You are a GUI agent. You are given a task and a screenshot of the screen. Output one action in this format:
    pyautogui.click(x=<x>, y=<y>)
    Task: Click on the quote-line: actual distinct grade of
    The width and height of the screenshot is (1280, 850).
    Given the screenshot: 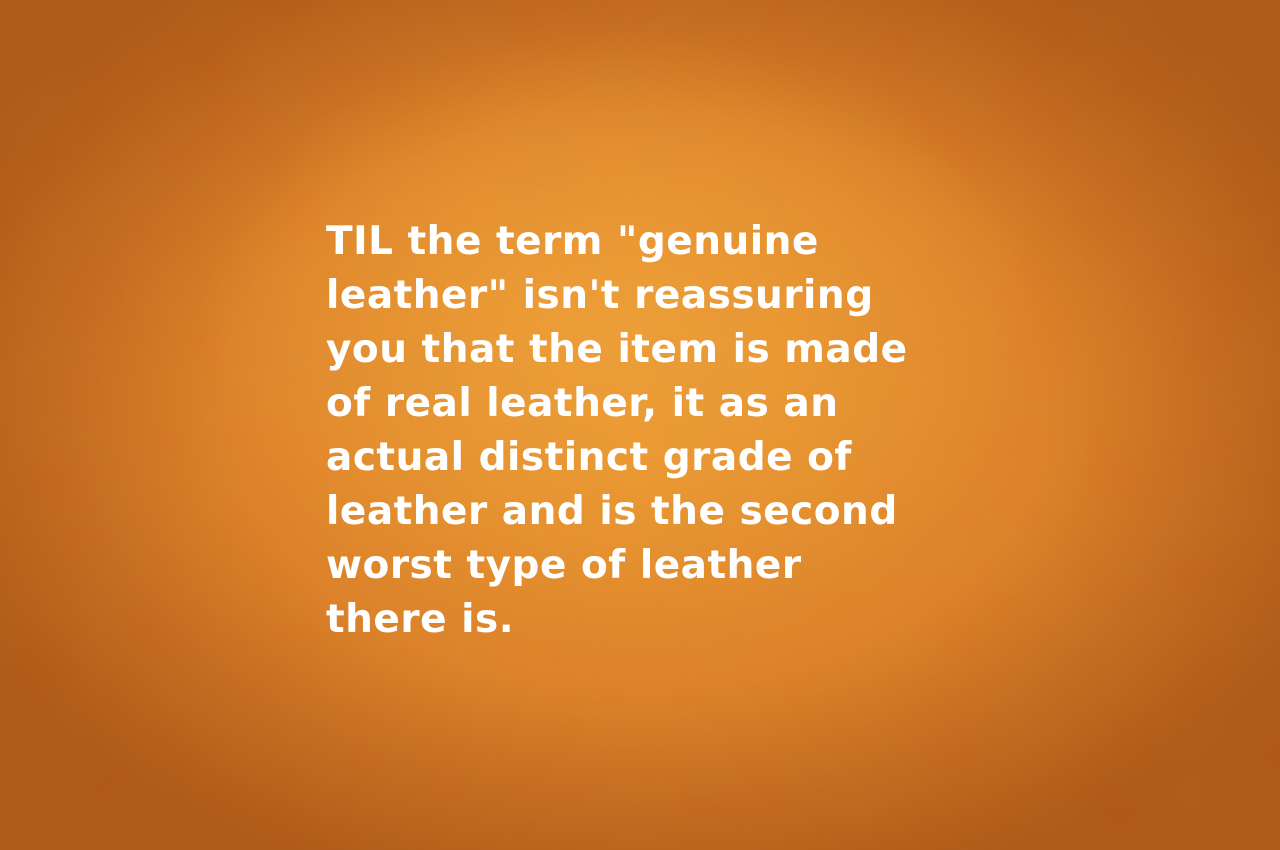 What is the action you would take?
    pyautogui.click(x=589, y=457)
    